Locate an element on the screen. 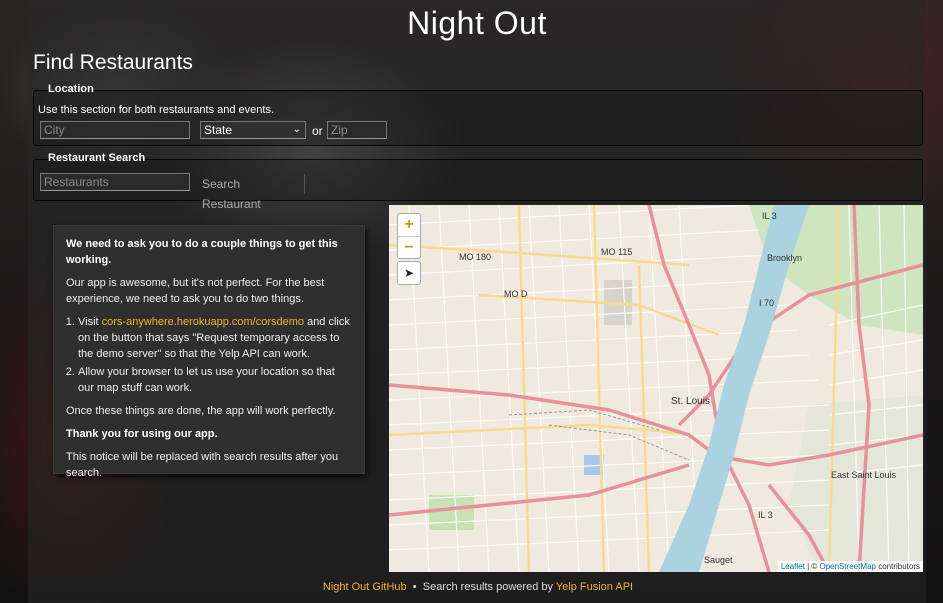 The width and height of the screenshot is (943, 603). map-label-st-louis: St. Louis is located at coordinates (690, 401).